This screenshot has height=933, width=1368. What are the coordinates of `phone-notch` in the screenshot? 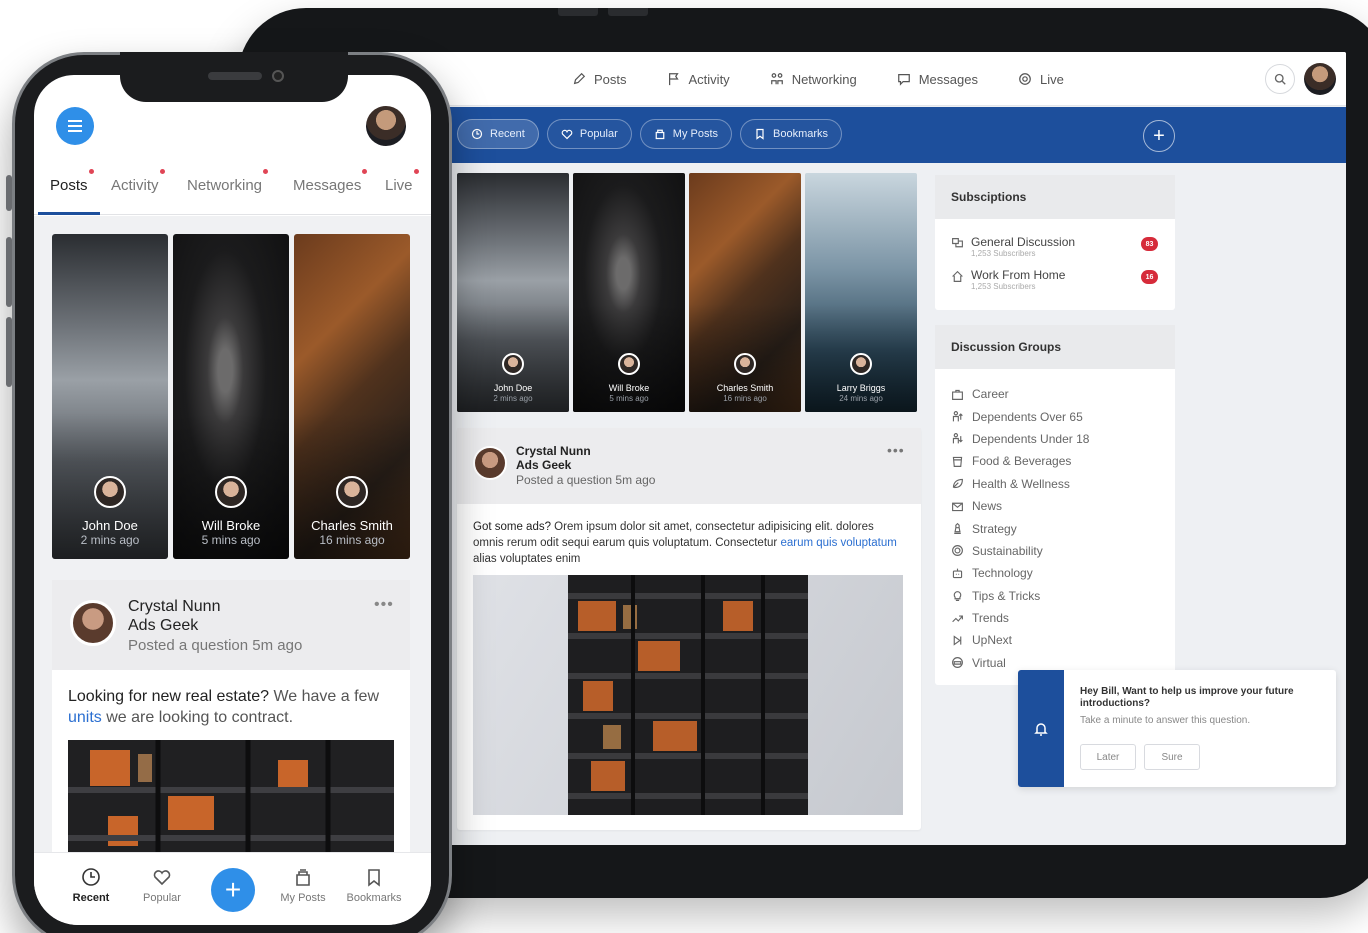 It's located at (234, 77).